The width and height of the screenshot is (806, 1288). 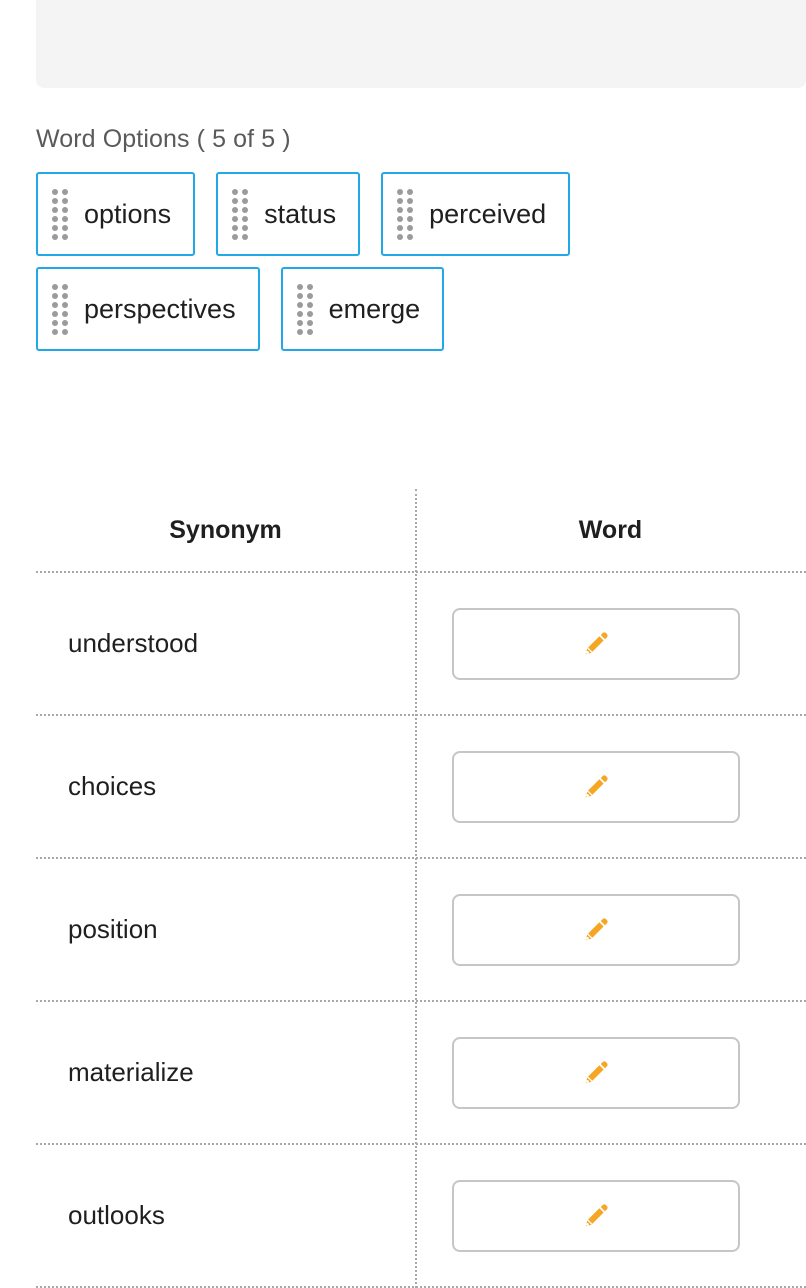 I want to click on table-row: materialize, so click(x=421, y=1073).